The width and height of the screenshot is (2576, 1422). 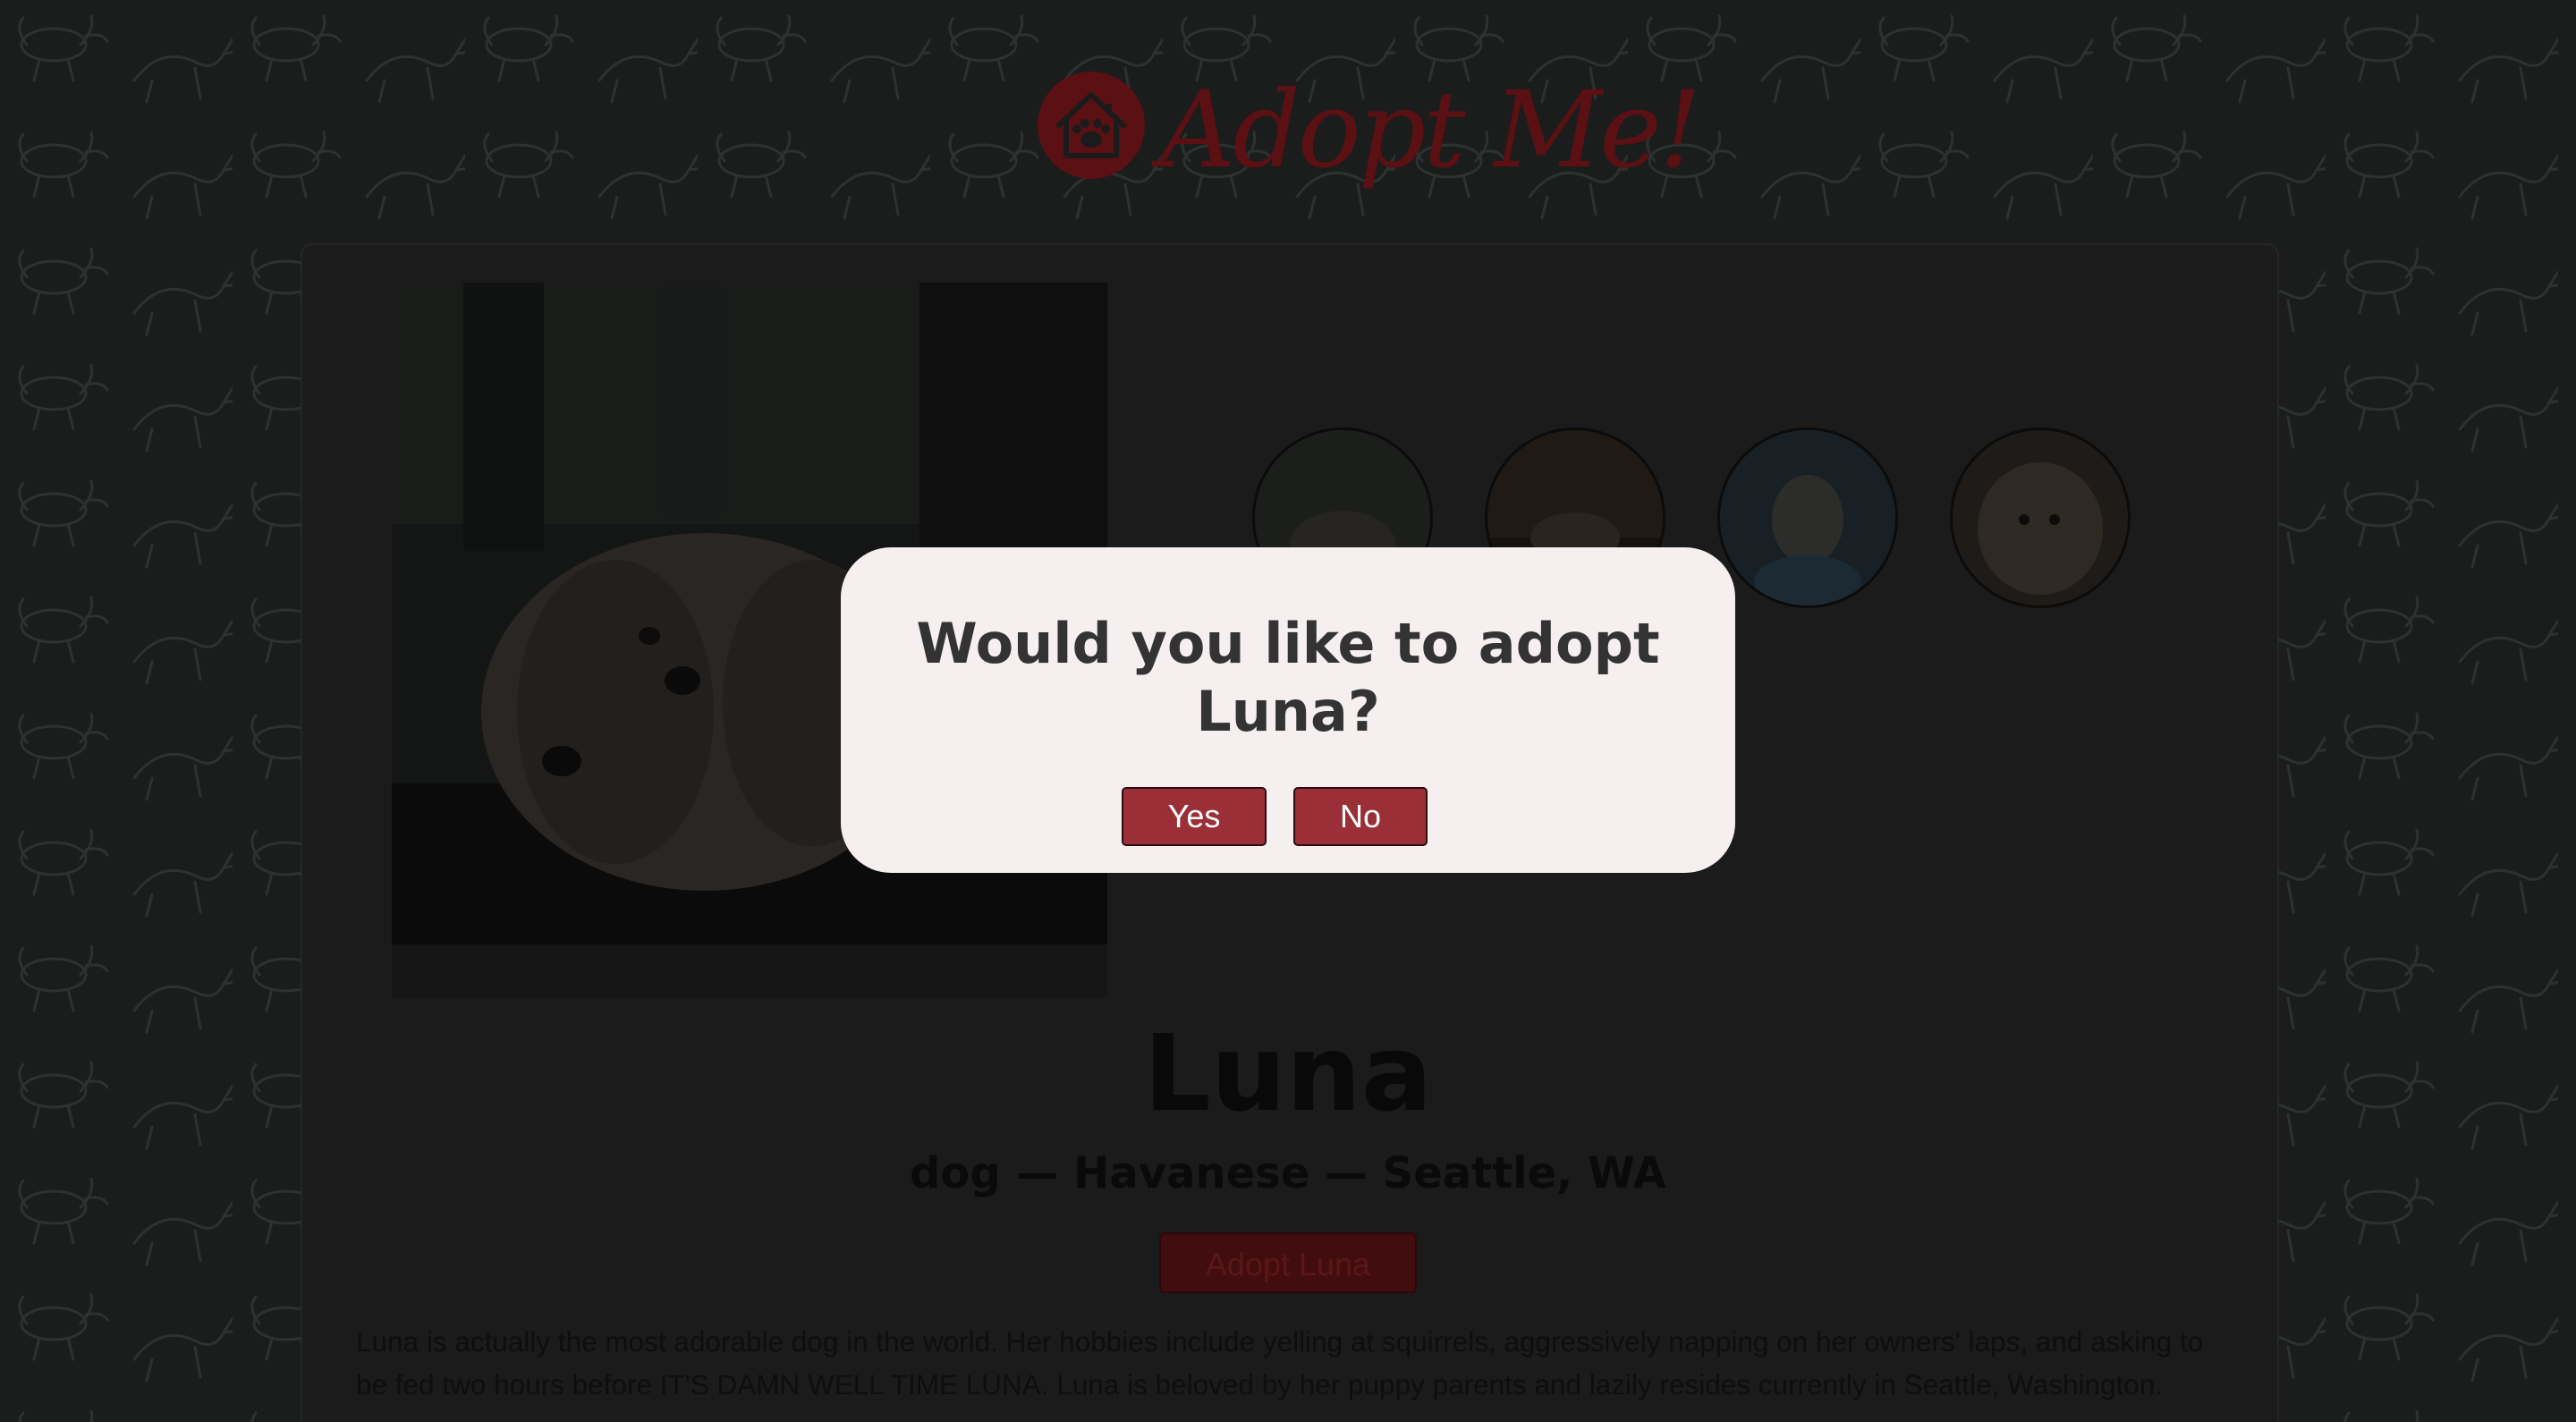 I want to click on thumbnail-4-photo, so click(x=2040, y=517).